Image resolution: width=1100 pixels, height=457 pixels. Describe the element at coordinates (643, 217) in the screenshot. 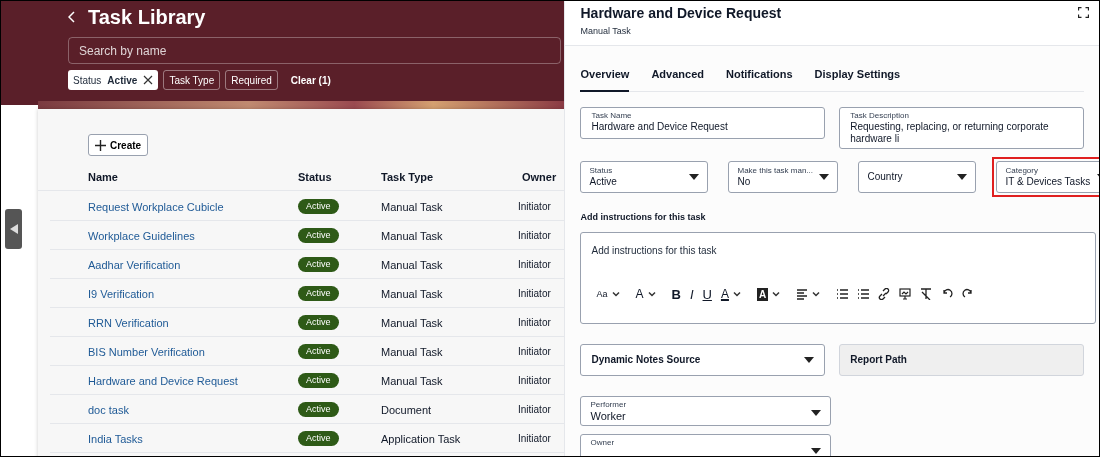

I see `section-label: Add instructions for this task` at that location.